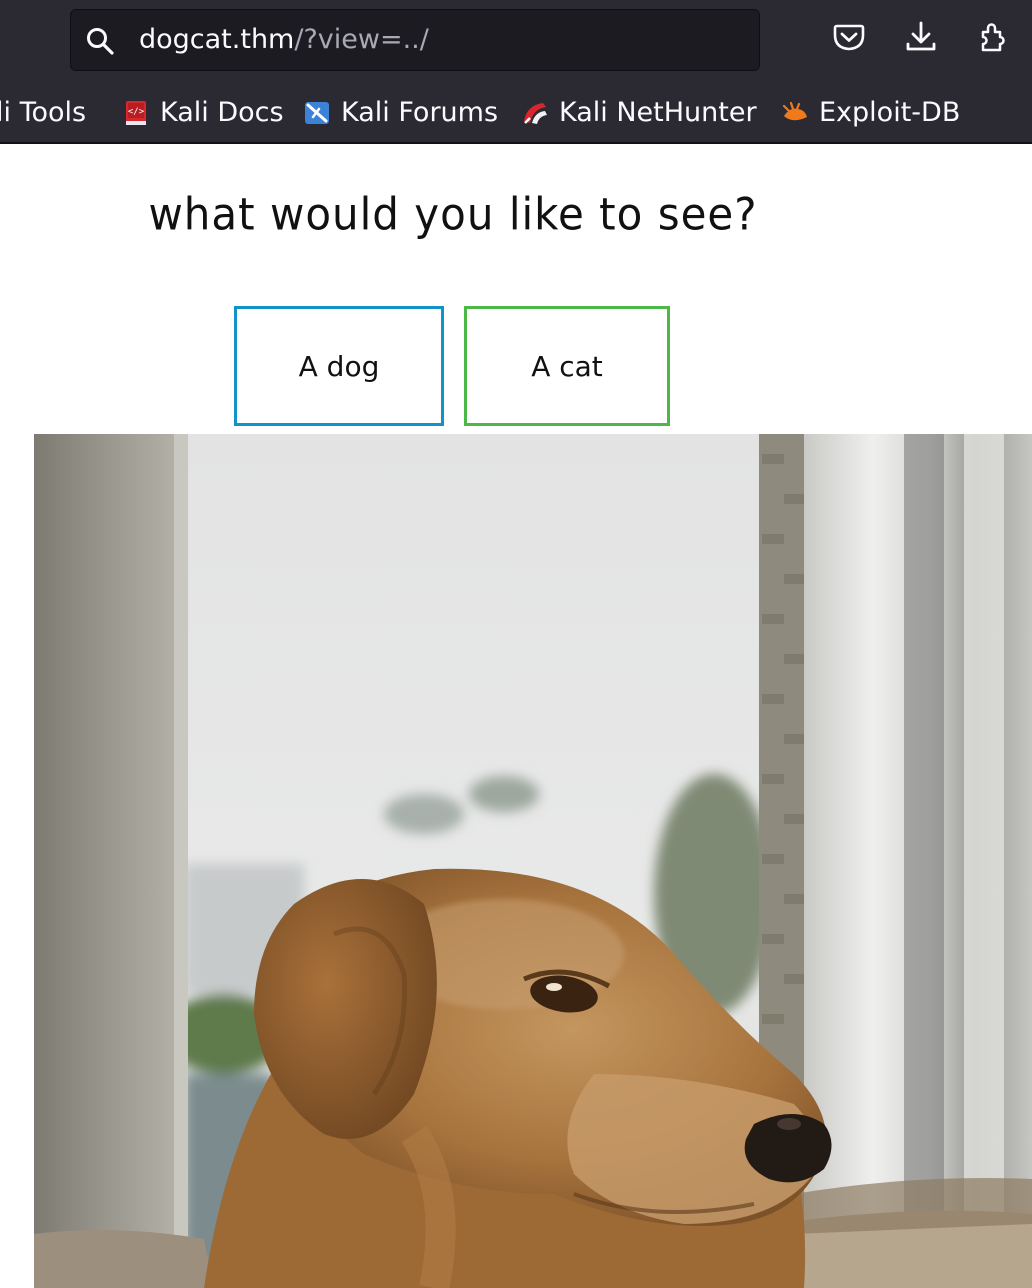 Image resolution: width=1032 pixels, height=1288 pixels. I want to click on cat-button-label: A cat, so click(567, 366).